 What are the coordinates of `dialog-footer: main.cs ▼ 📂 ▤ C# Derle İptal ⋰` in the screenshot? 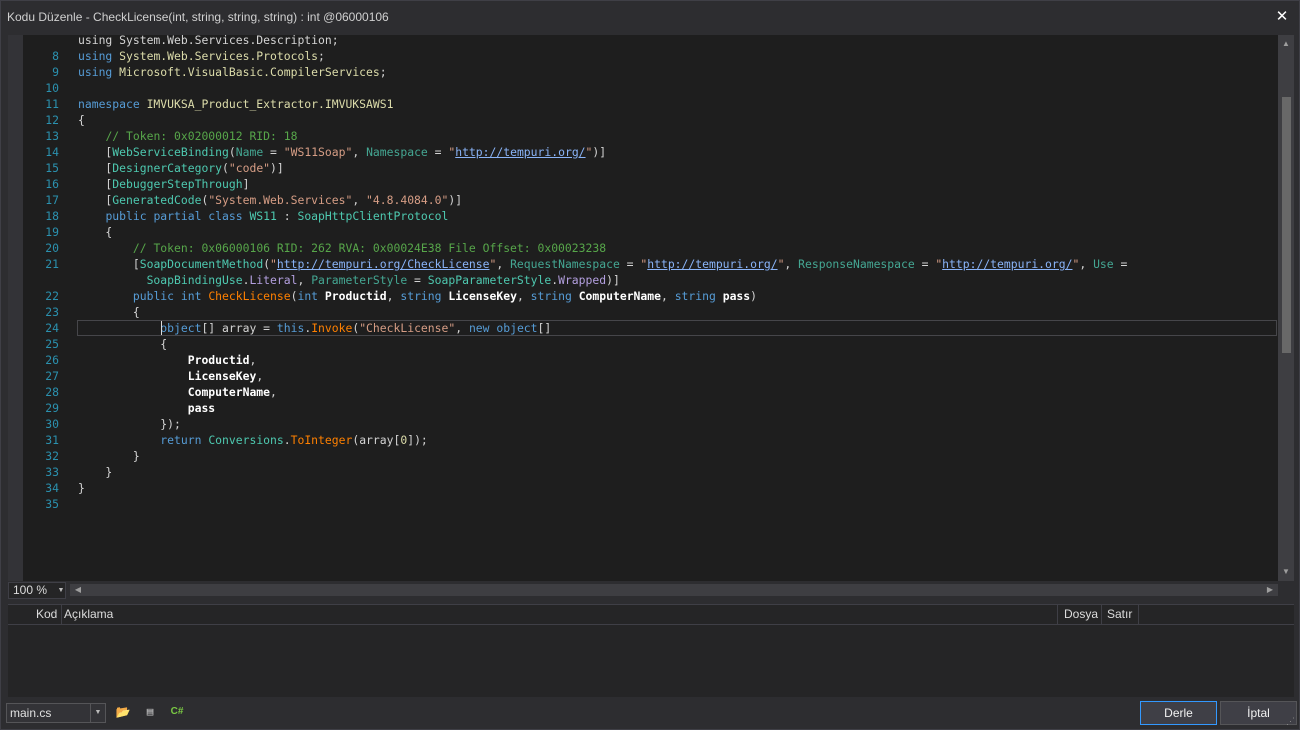 It's located at (650, 715).